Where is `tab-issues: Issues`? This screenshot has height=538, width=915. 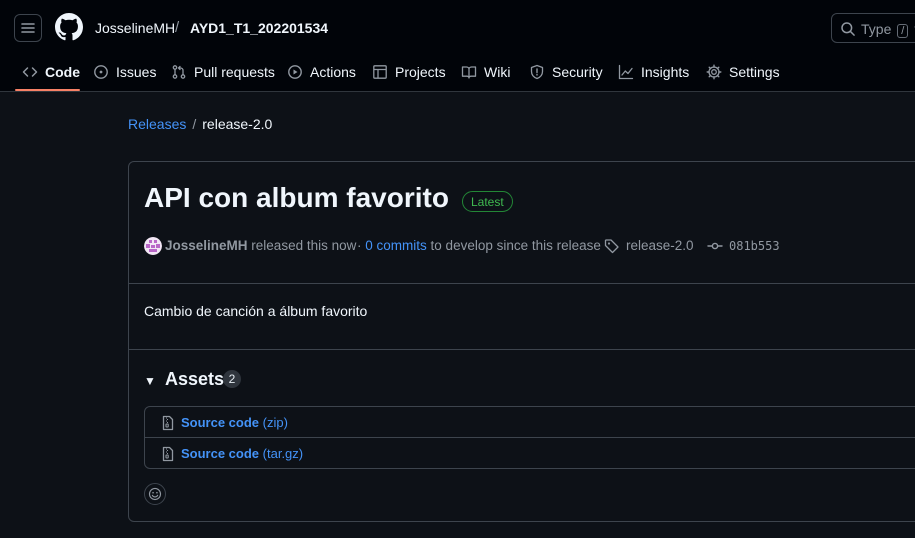 tab-issues: Issues is located at coordinates (124, 72).